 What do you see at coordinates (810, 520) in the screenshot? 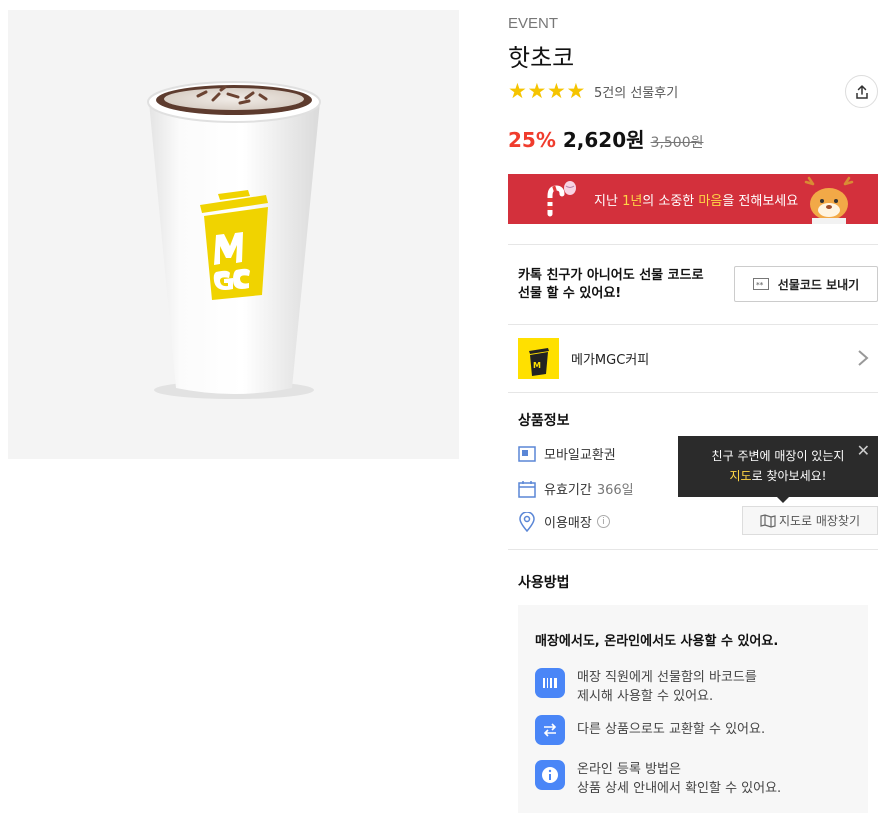
I see `find-store-on-map-button: 지도로 매장찾기` at bounding box center [810, 520].